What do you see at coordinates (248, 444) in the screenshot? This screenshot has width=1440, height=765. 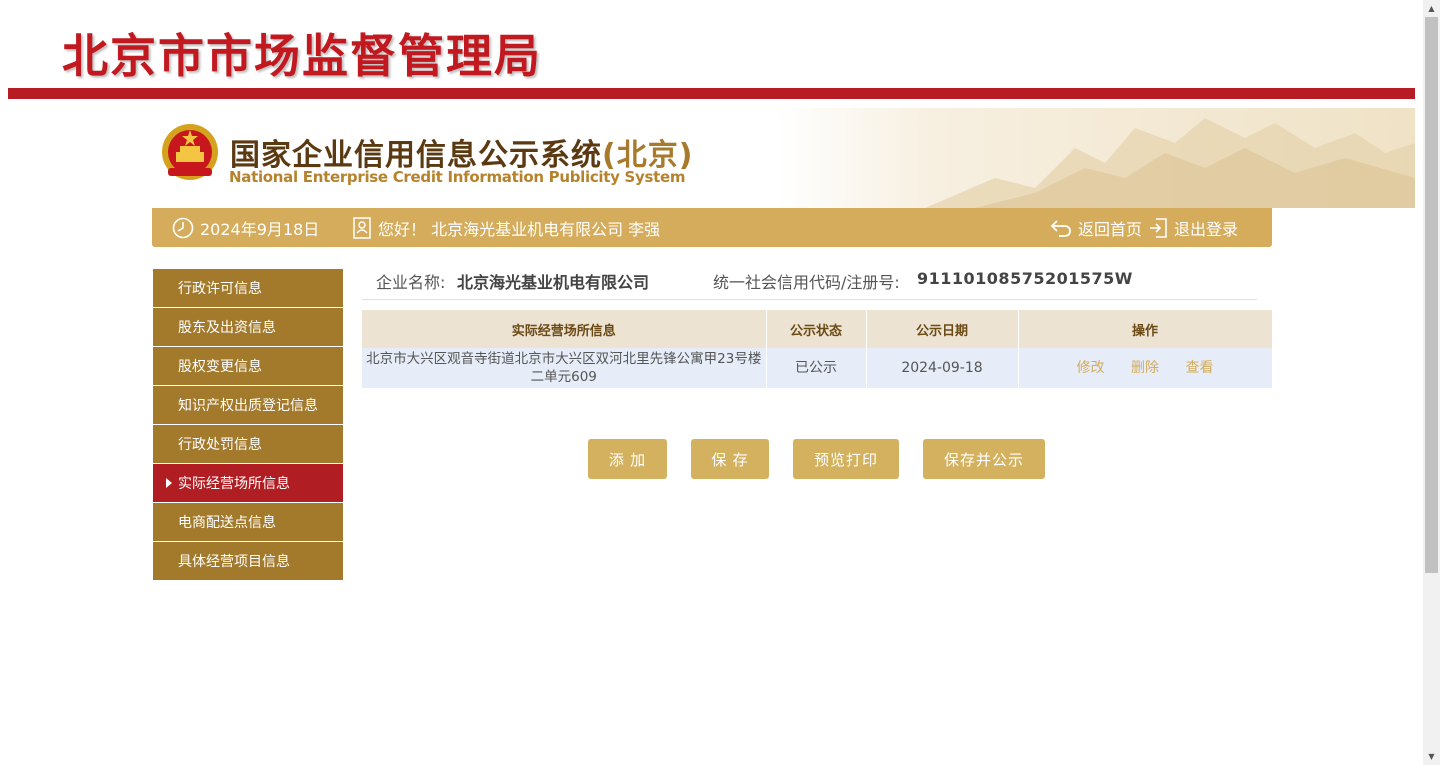 I see `sidebar-item-admin-penalty: 行政处罚信息` at bounding box center [248, 444].